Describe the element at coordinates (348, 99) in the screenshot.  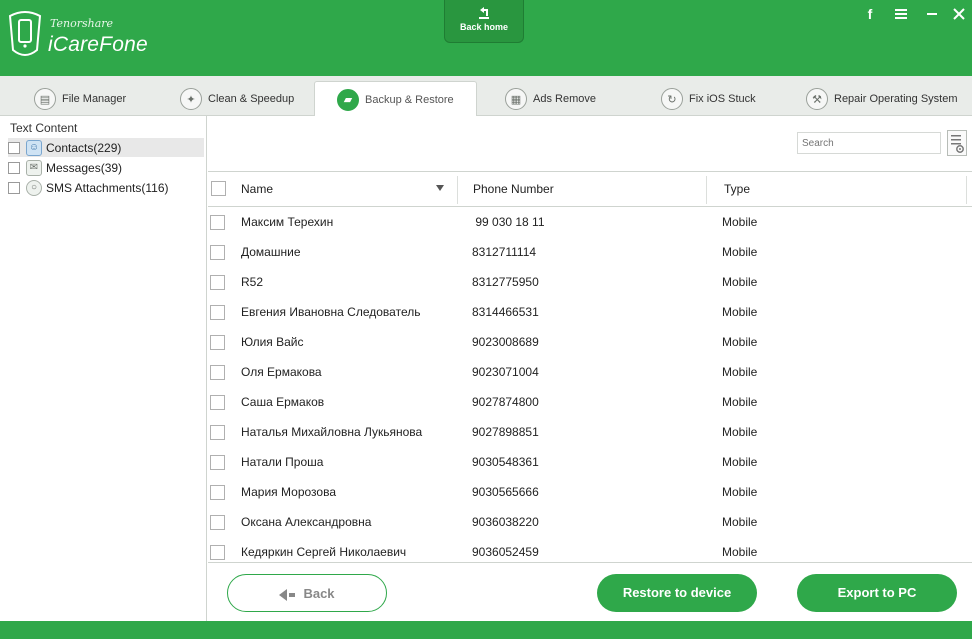
I see `folder-icon: ▰` at that location.